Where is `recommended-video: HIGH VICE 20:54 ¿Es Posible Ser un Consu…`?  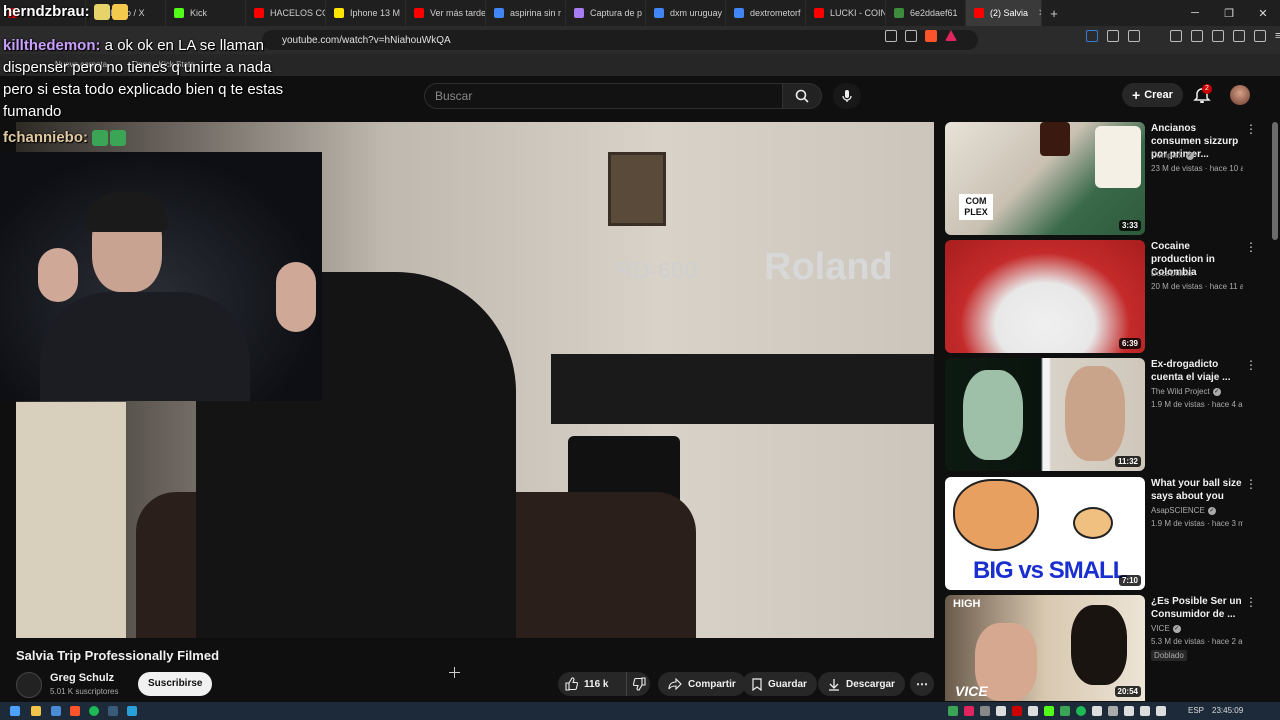
recommended-video: HIGH VICE 20:54 ¿Es Posible Ser un Consu… is located at coordinates (1107, 648).